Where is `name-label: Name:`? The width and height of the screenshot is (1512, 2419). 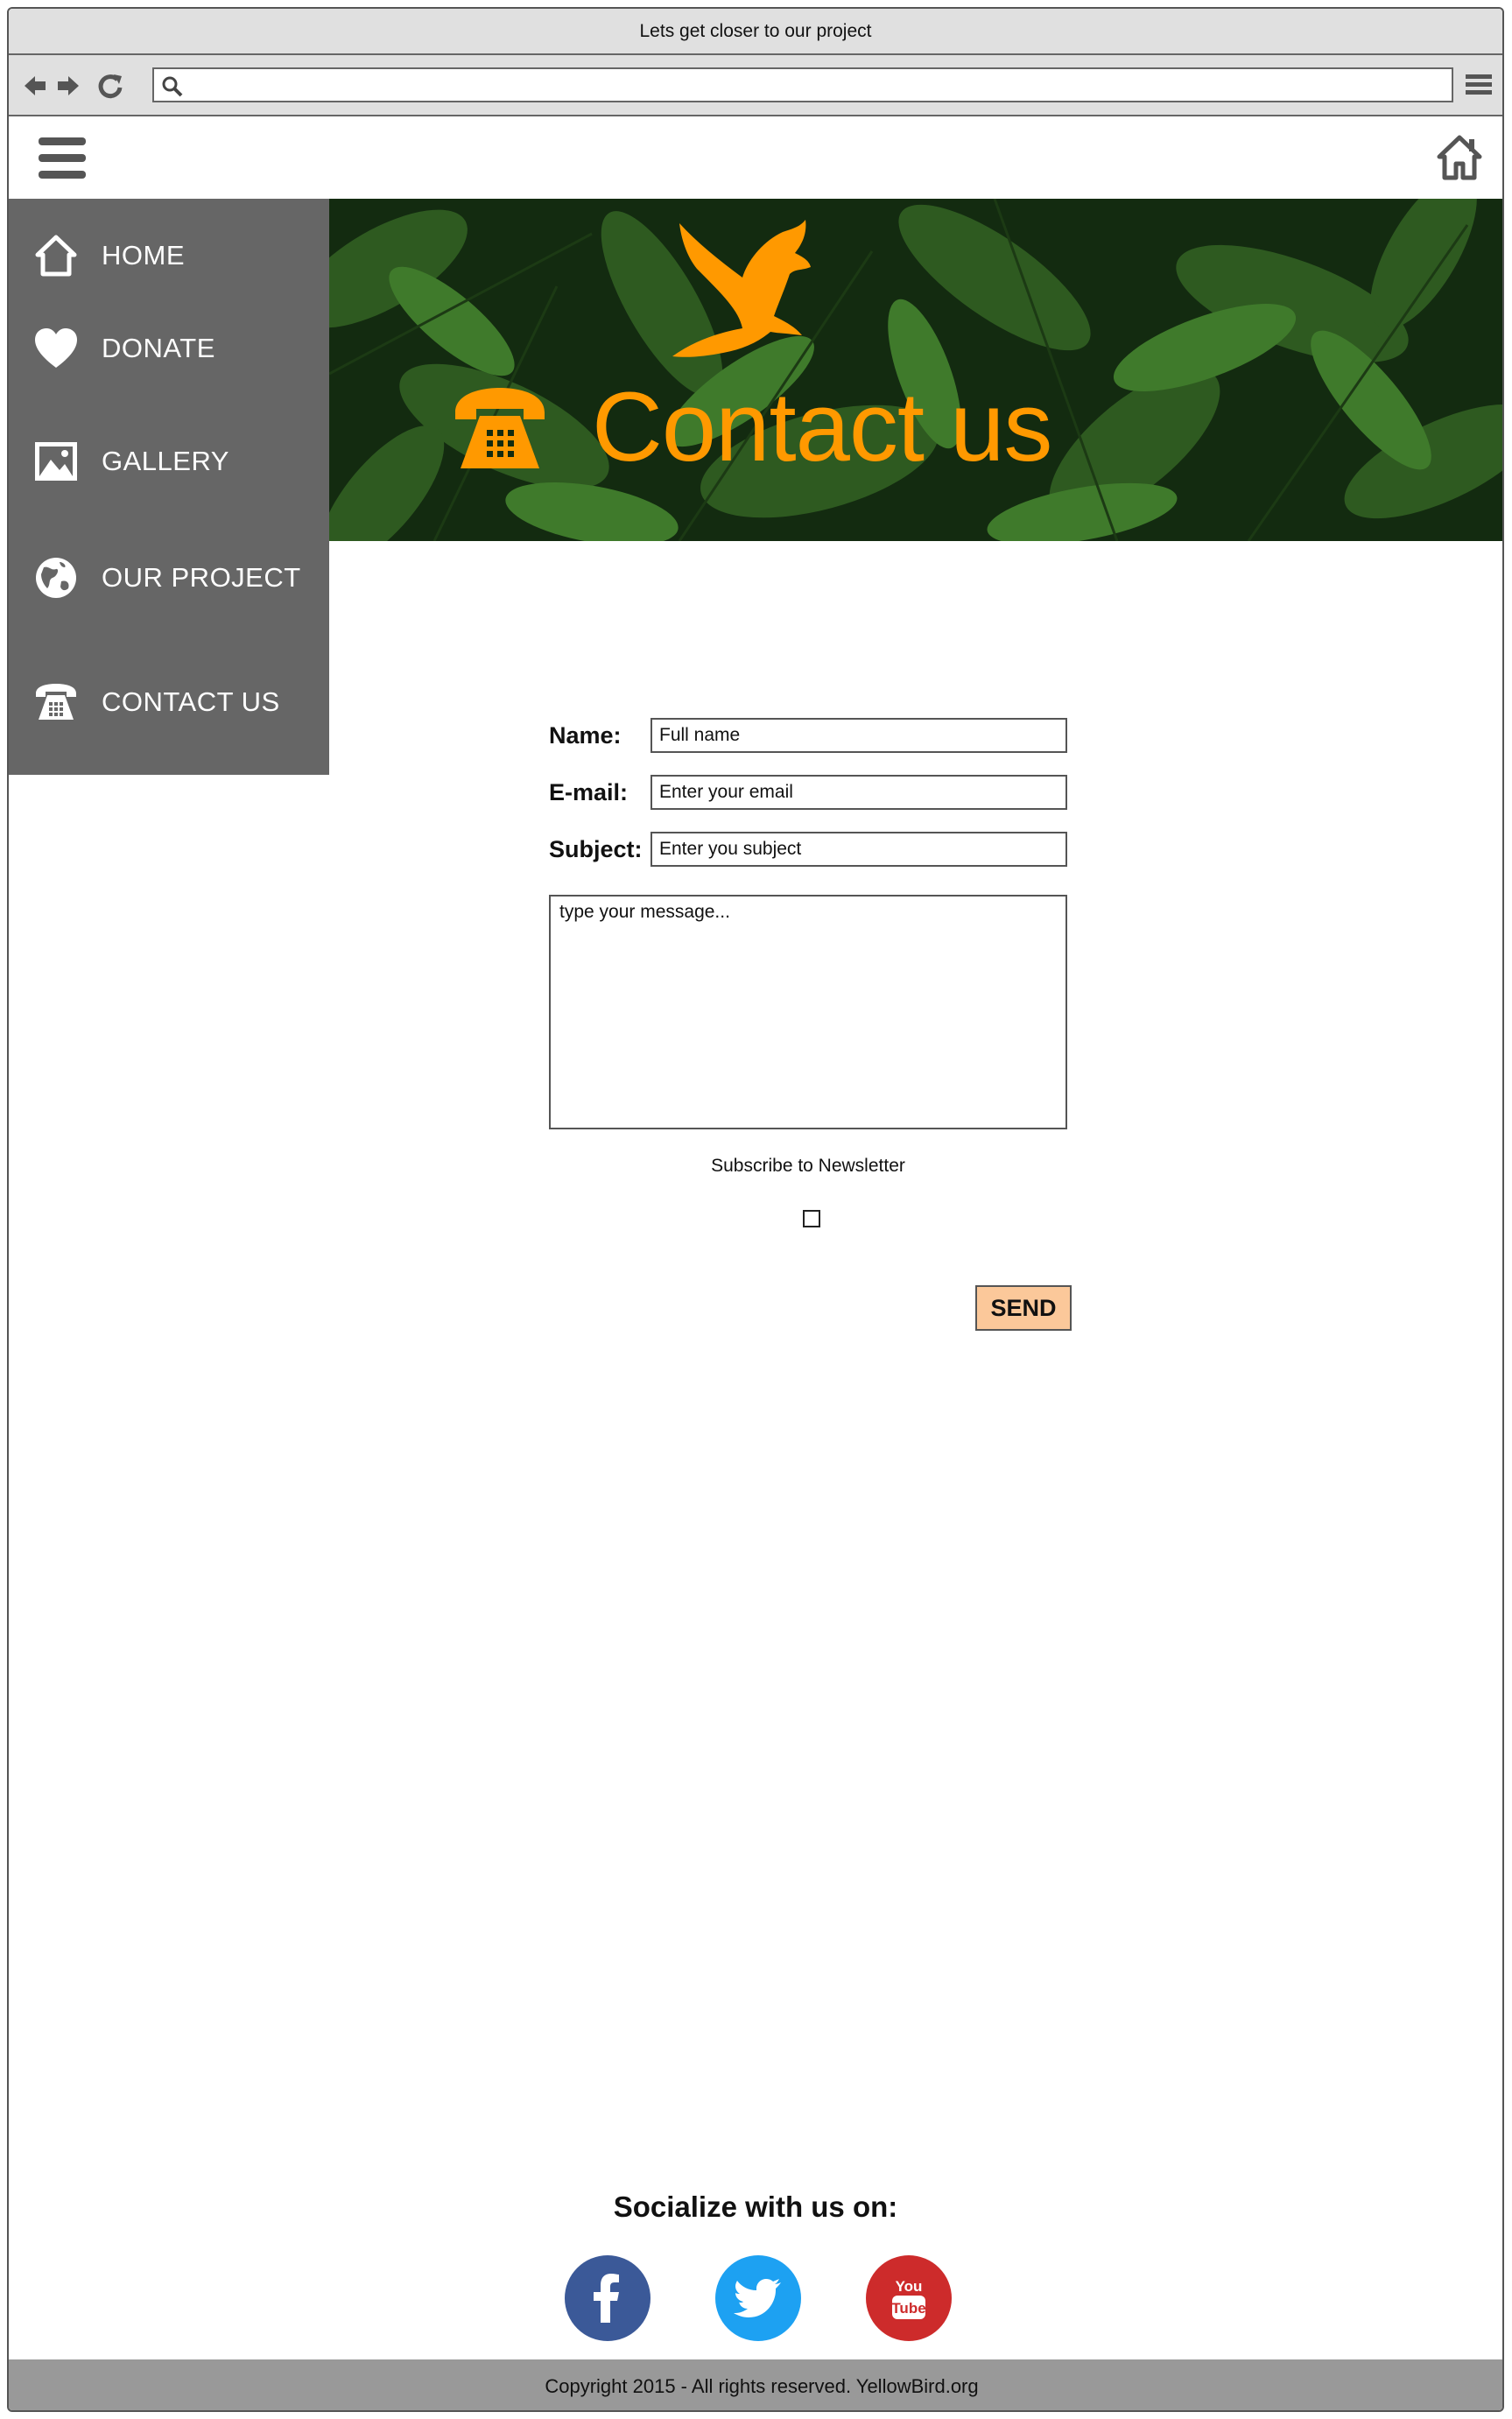
name-label: Name: is located at coordinates (585, 735).